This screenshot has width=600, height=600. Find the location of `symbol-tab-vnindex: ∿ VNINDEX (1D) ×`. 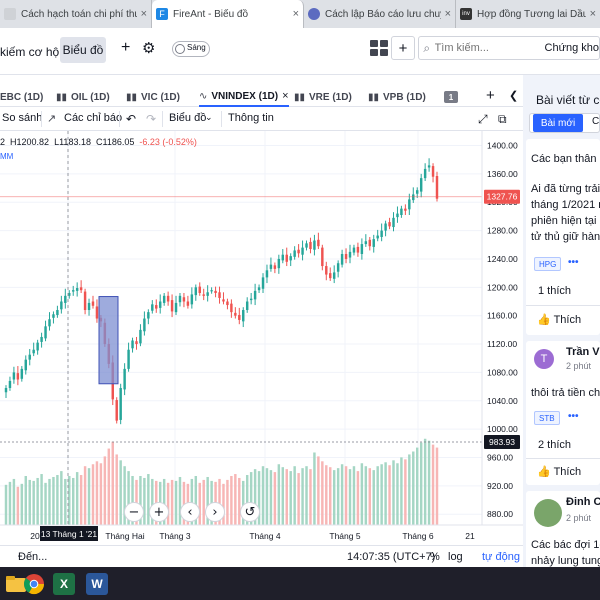

symbol-tab-vnindex: ∿ VNINDEX (1D) × is located at coordinates (244, 97).